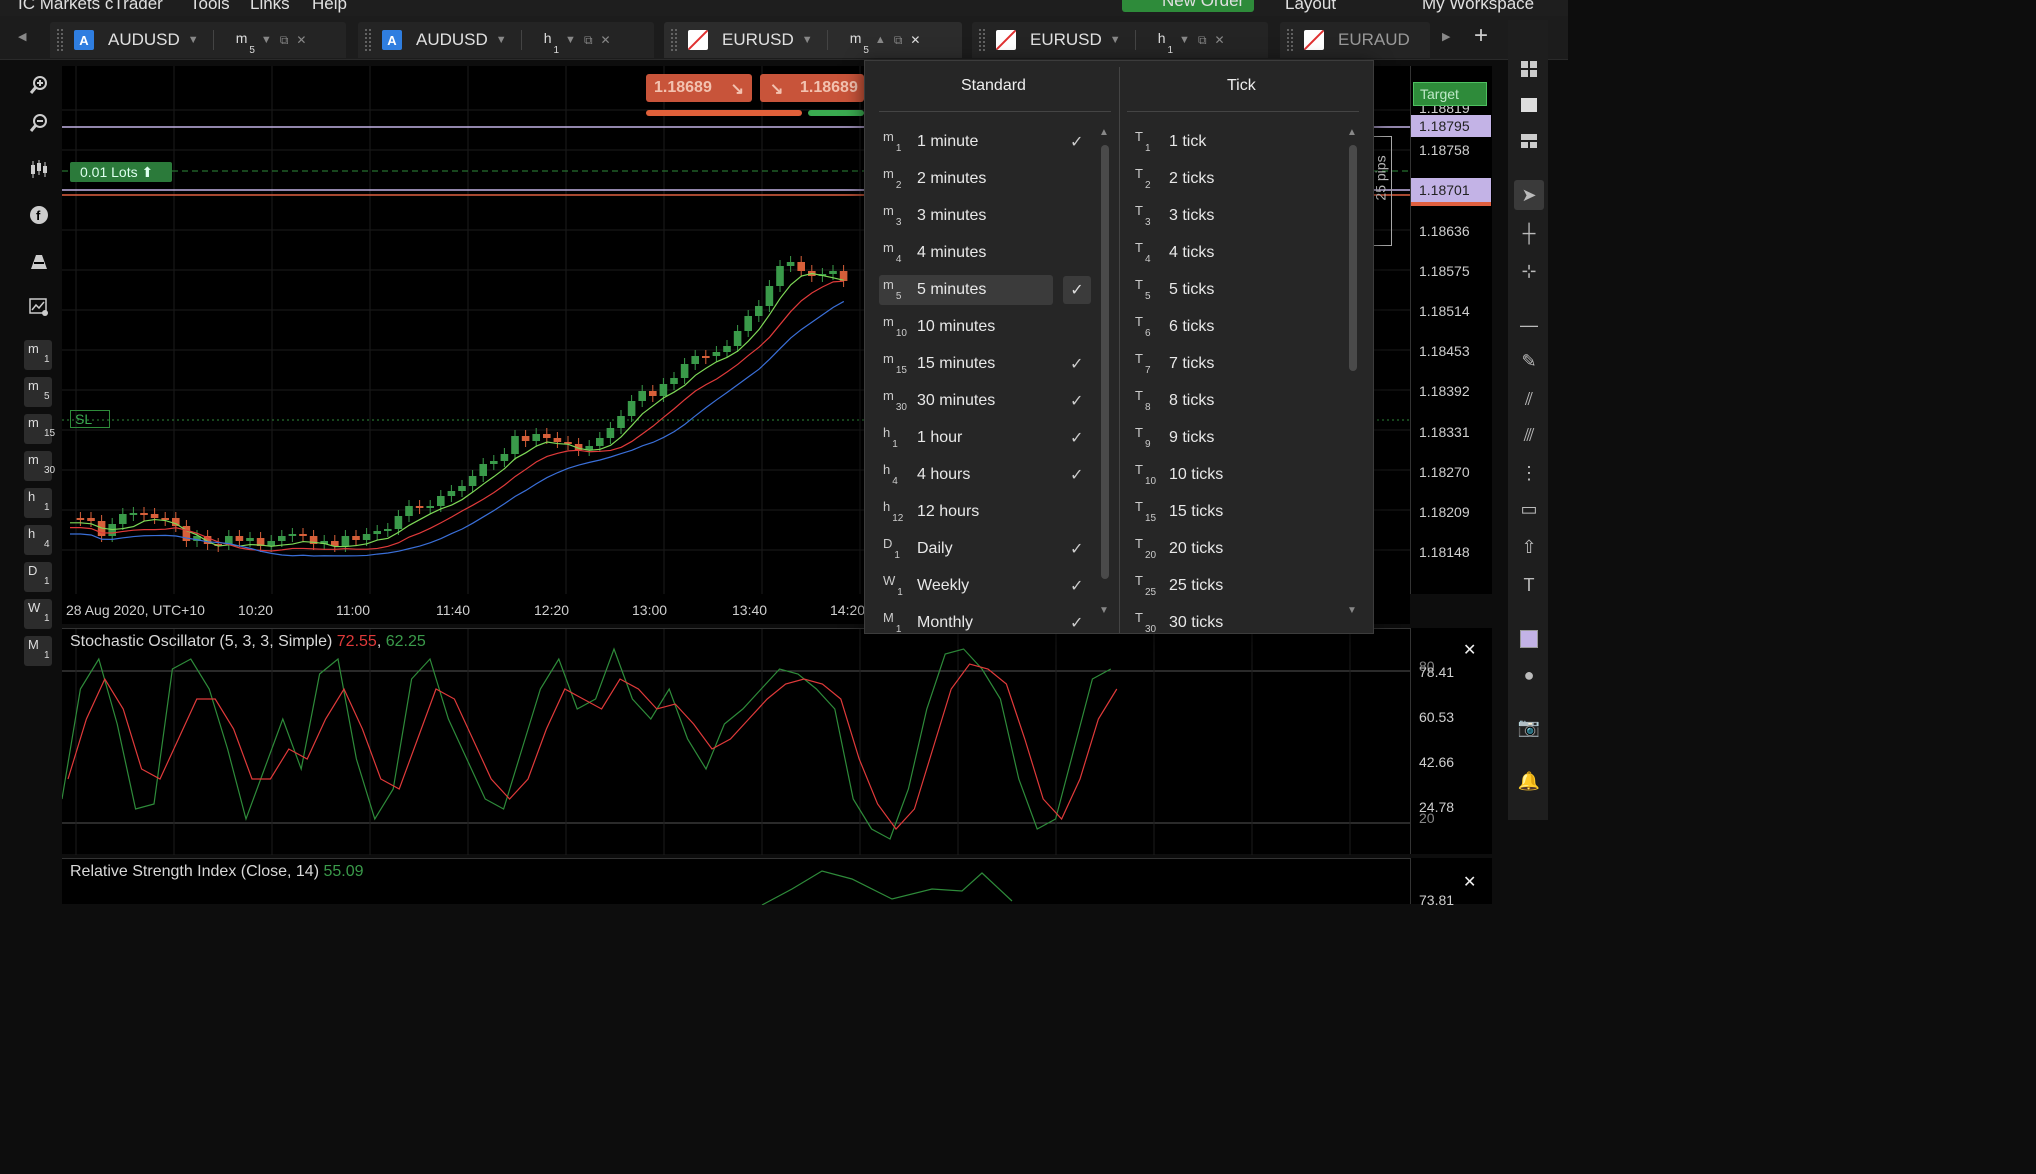 This screenshot has width=2036, height=1174. I want to click on grid-layout-icon, so click(1529, 69).